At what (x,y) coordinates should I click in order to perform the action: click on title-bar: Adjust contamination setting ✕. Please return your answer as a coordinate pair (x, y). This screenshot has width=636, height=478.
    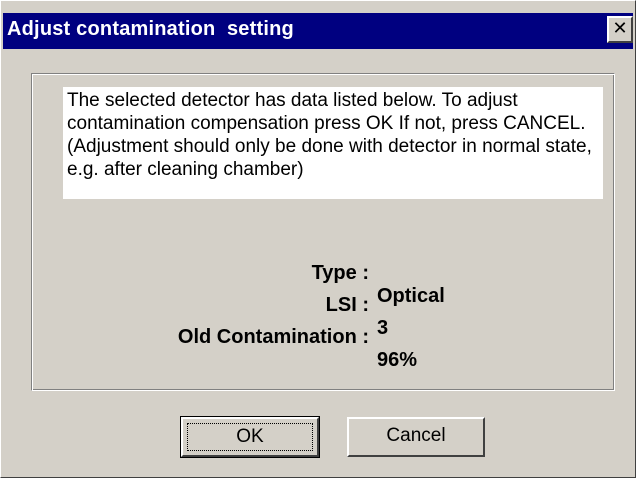
    Looking at the image, I should click on (318, 31).